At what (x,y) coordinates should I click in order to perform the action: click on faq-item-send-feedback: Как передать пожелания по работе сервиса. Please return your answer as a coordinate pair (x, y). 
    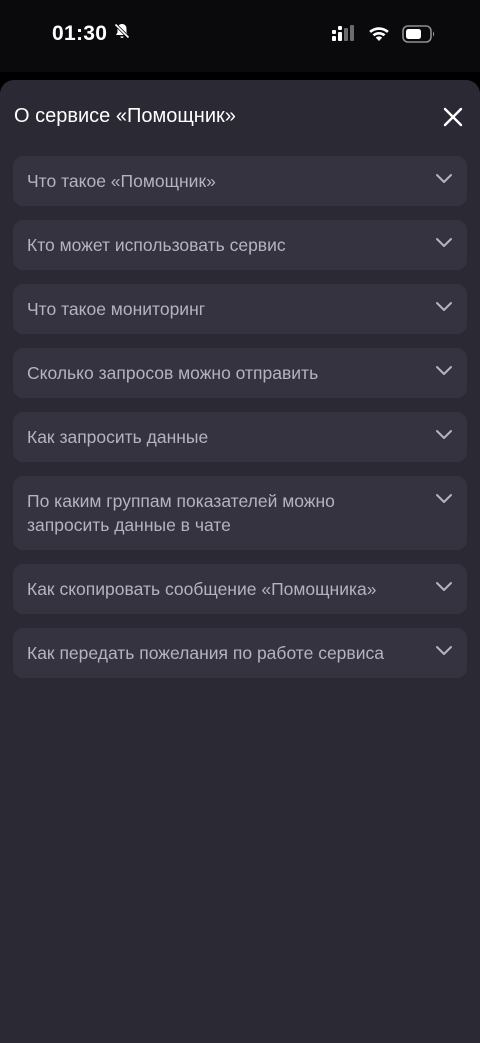
    Looking at the image, I should click on (240, 653).